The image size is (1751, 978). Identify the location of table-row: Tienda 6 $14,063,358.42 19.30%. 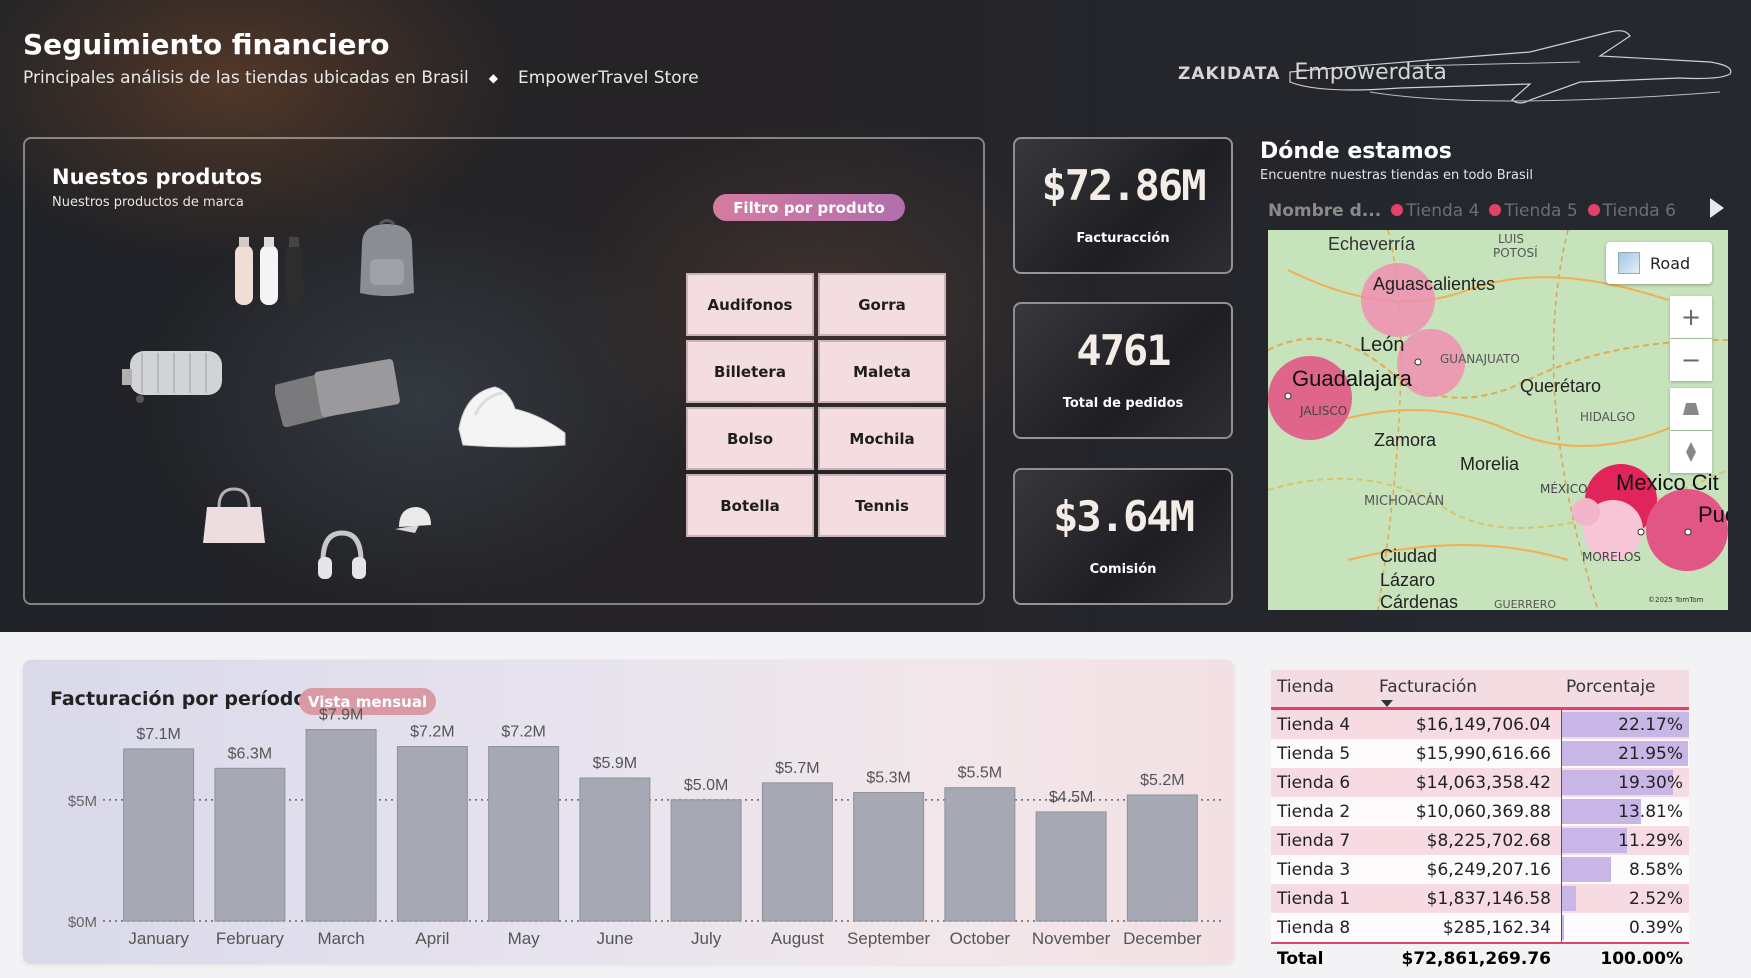
(1480, 782).